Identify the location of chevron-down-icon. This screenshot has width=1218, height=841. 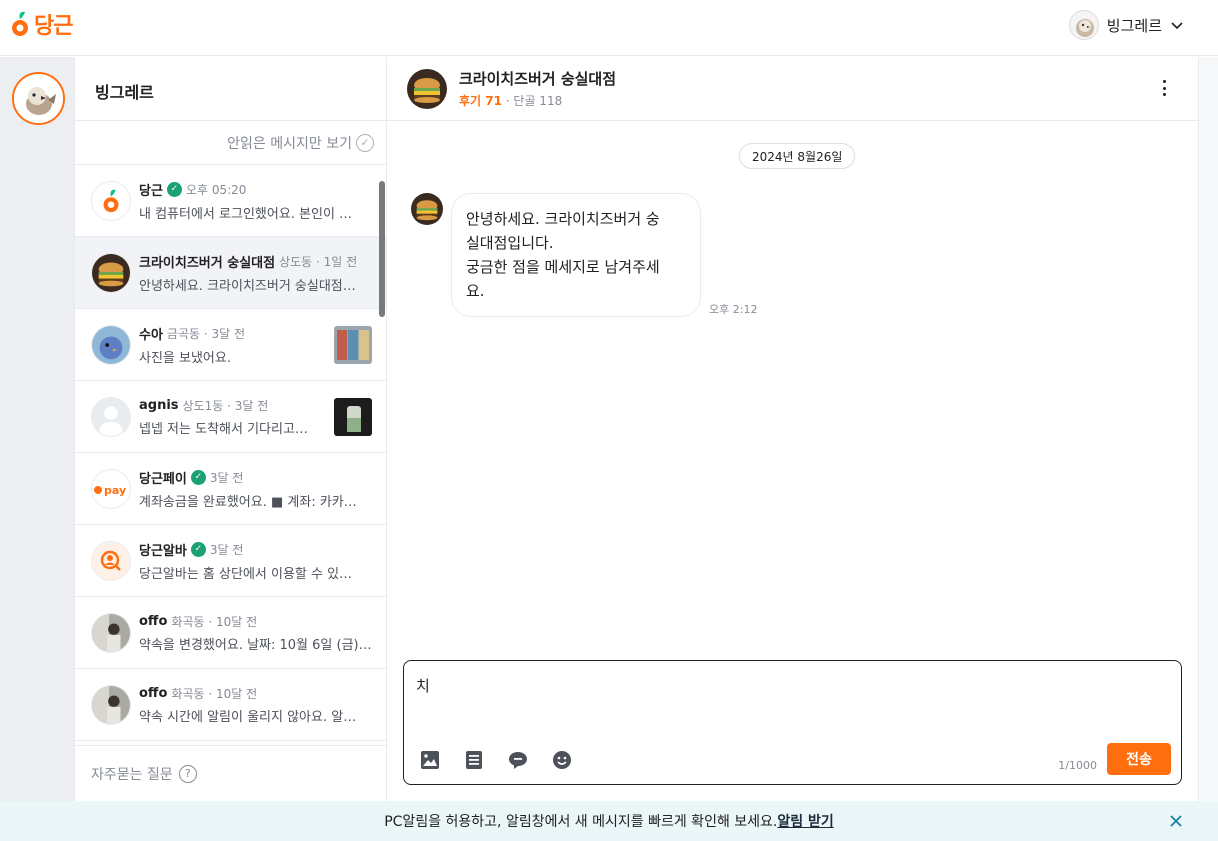
(1177, 26).